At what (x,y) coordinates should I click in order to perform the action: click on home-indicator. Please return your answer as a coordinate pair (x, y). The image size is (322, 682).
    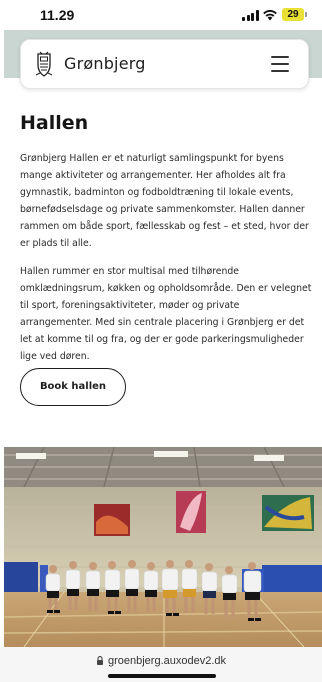
    Looking at the image, I should click on (162, 676).